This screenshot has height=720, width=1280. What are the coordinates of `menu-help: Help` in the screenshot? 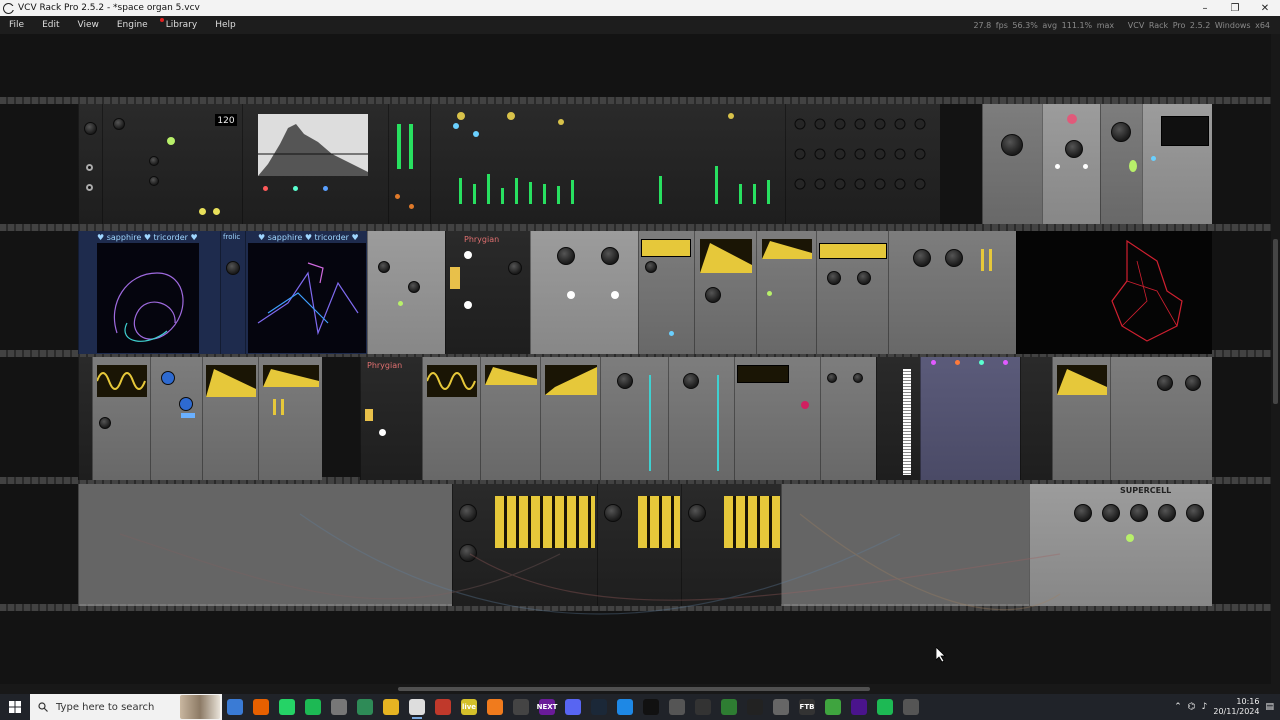 It's located at (225, 25).